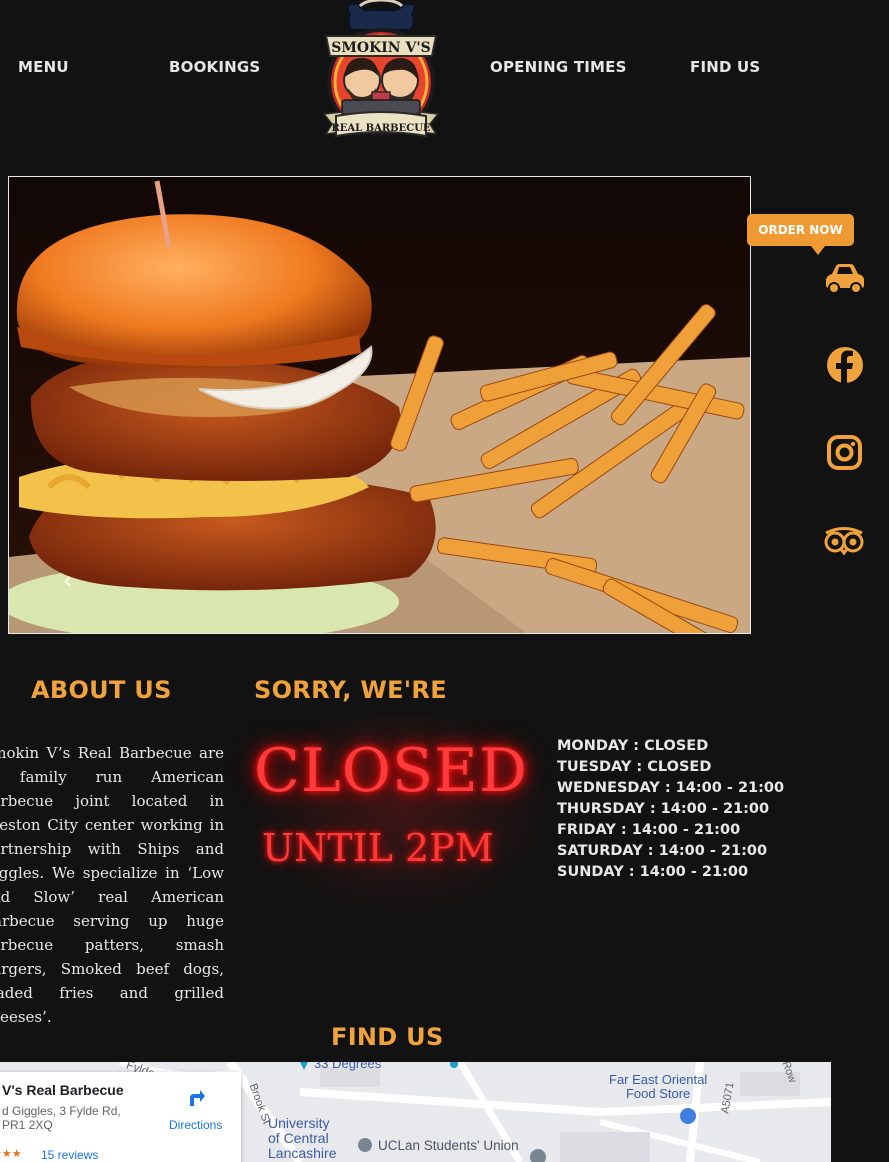 This screenshot has width=889, height=1162. Describe the element at coordinates (43, 67) in the screenshot. I see `nav-menu: MENU` at that location.